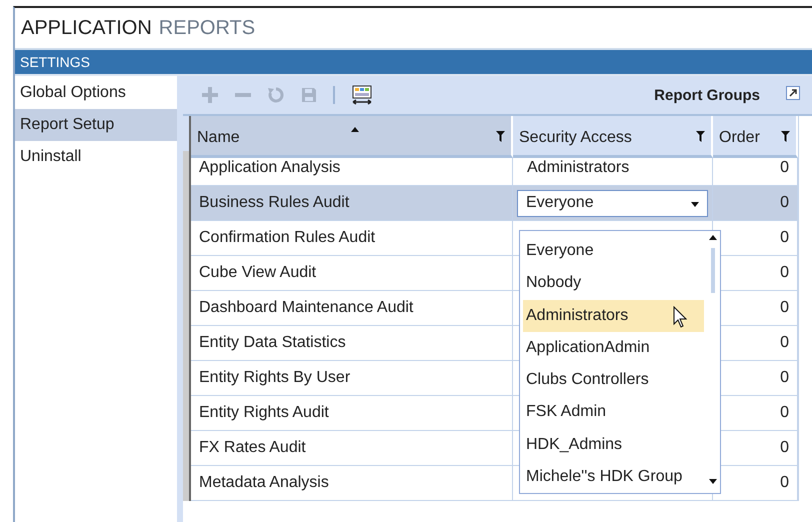 The width and height of the screenshot is (812, 522). I want to click on table-cell: 0, so click(755, 203).